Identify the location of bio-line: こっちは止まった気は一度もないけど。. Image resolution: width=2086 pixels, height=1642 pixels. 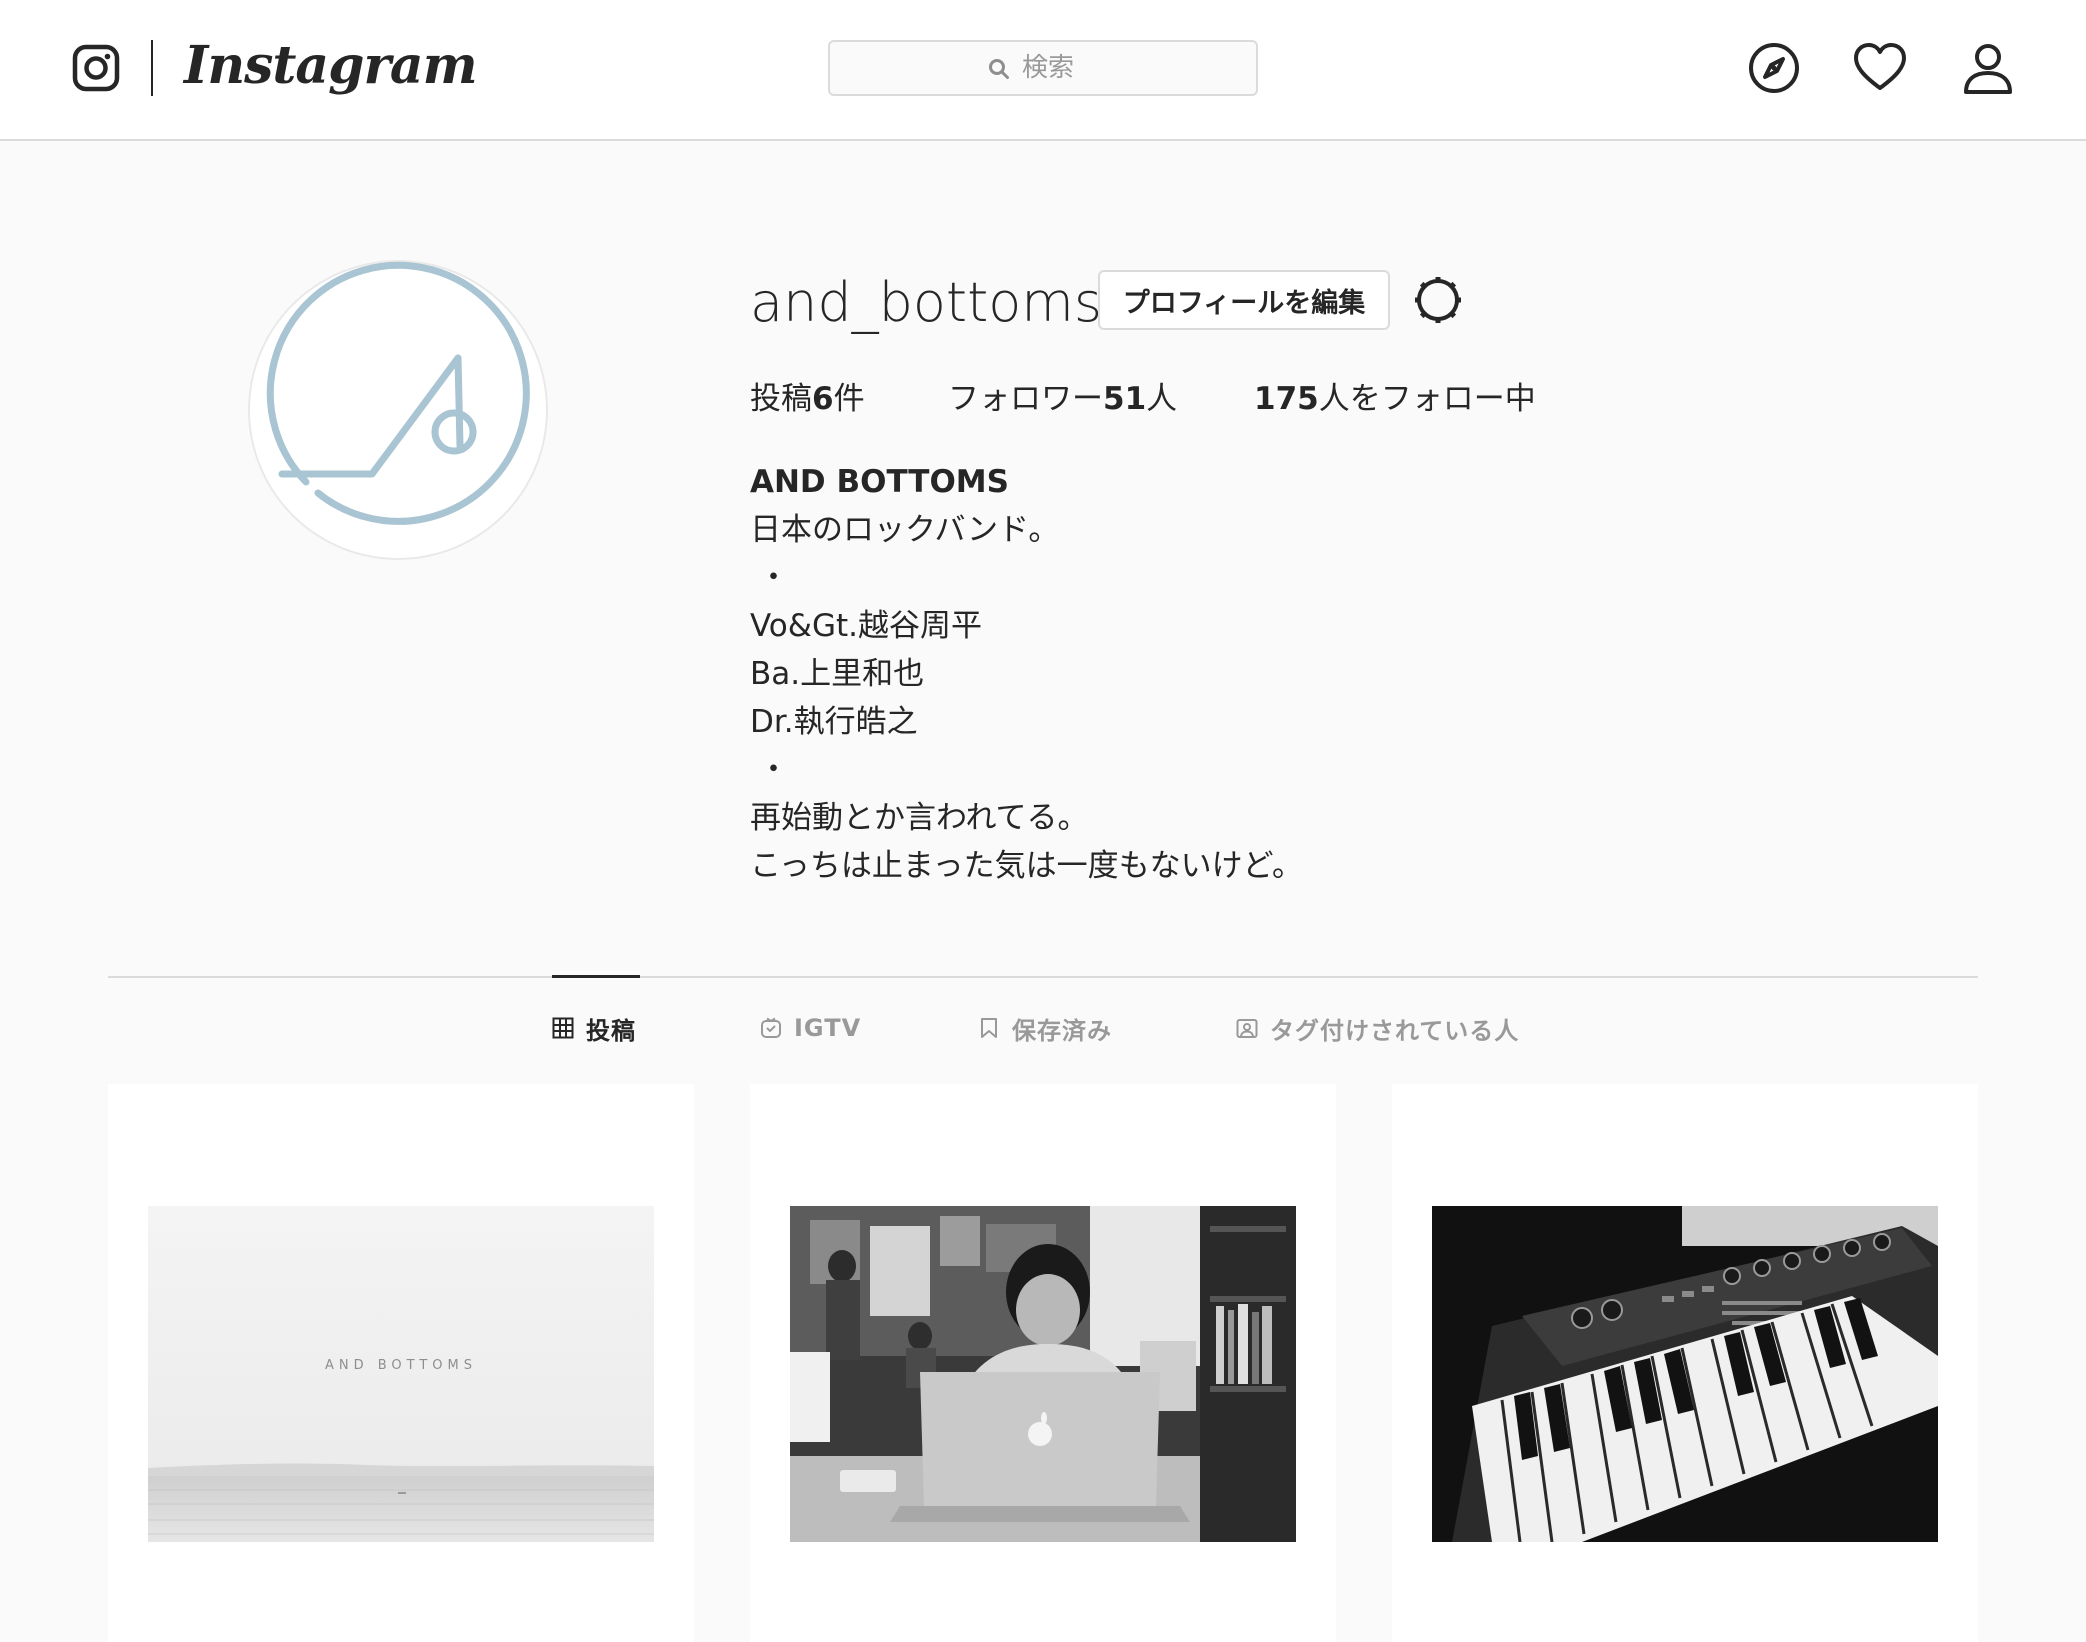
(1027, 866).